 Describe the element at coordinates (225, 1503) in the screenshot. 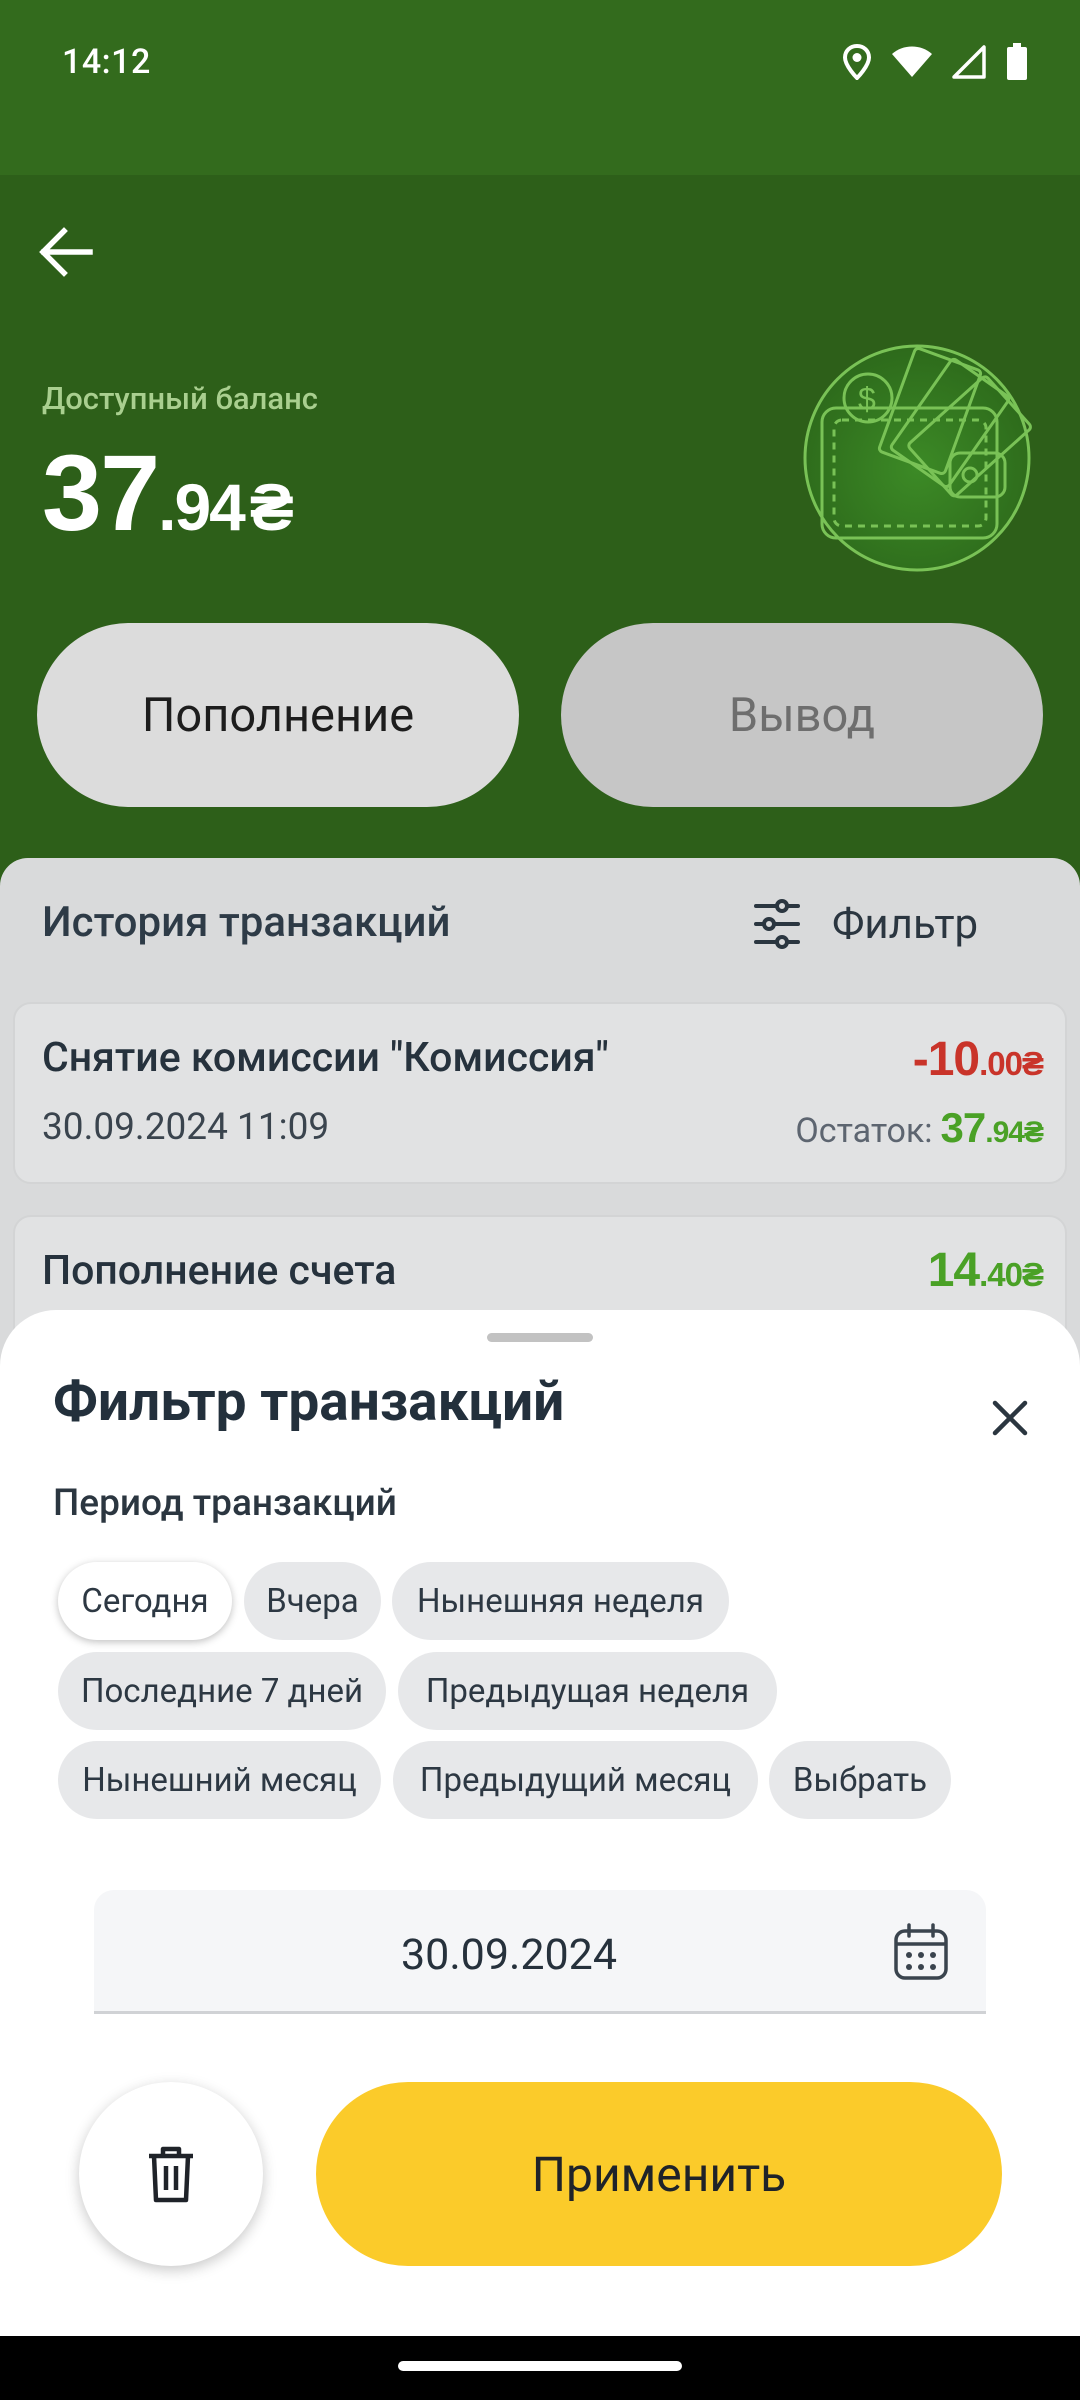

I see `period-label: Период транзакций` at that location.